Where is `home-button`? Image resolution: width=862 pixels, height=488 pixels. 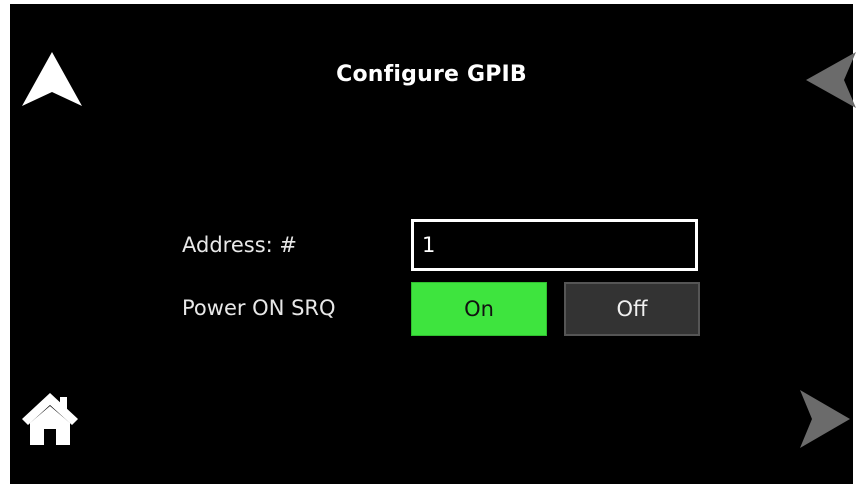 home-button is located at coordinates (50, 419).